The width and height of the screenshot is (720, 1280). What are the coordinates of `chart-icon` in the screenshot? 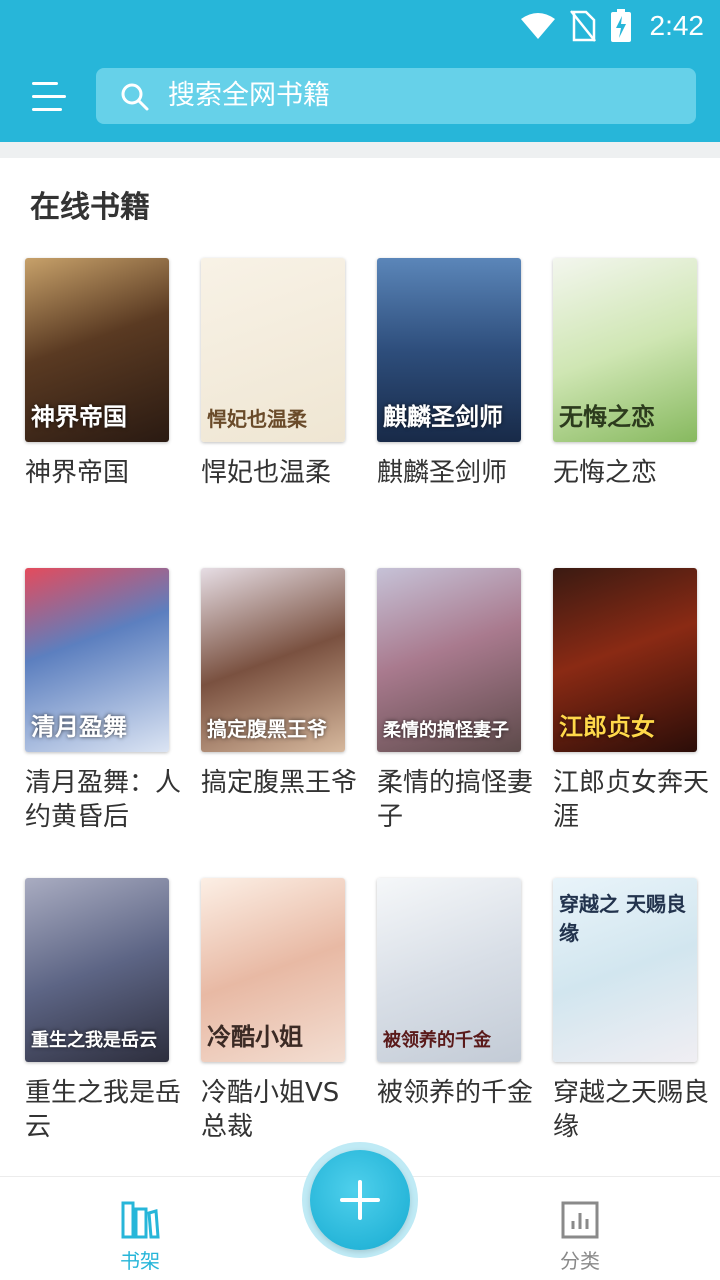 It's located at (580, 1220).